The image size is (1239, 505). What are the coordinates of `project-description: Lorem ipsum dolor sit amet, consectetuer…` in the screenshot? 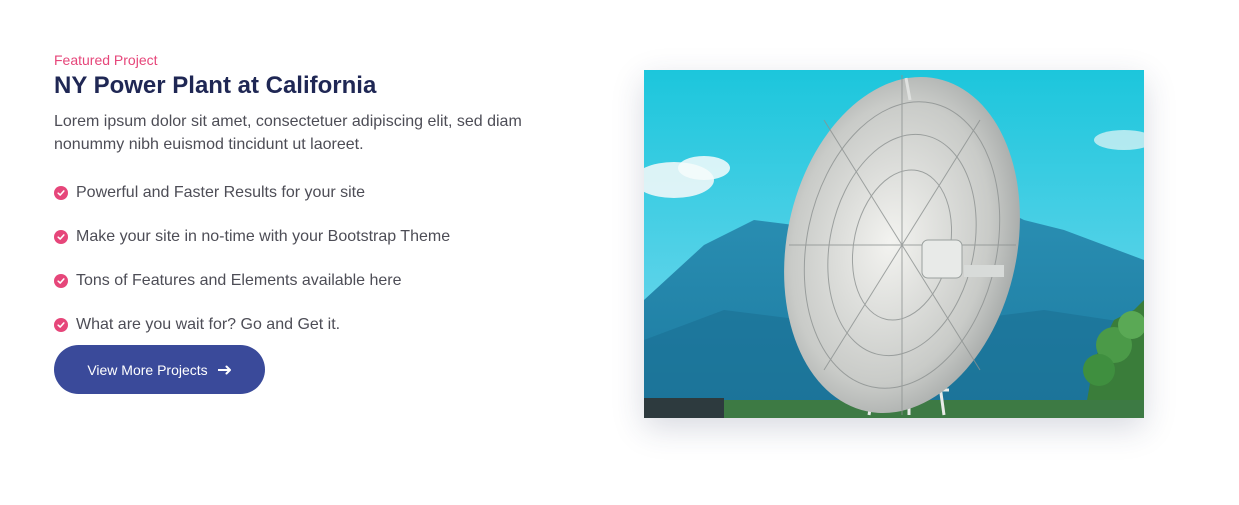 It's located at (288, 133).